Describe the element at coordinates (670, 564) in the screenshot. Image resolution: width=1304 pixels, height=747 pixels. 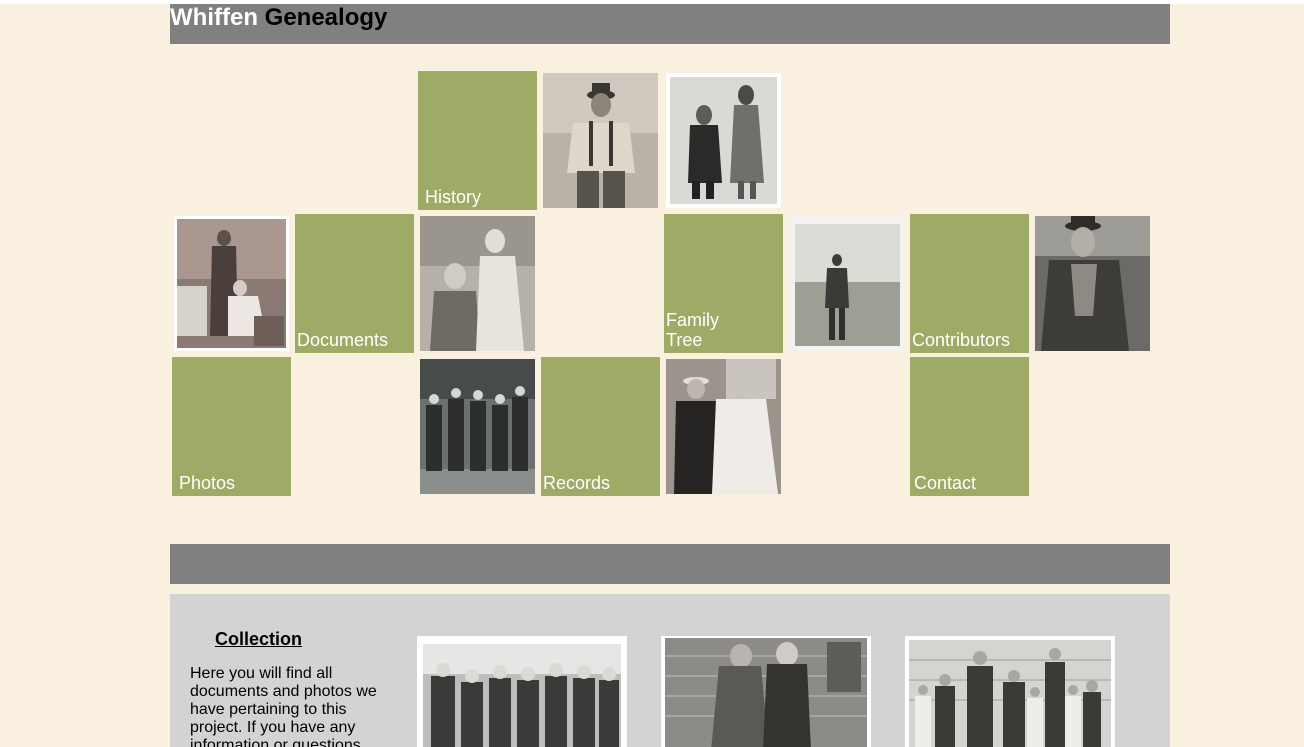
I see `section-divider-bar` at that location.